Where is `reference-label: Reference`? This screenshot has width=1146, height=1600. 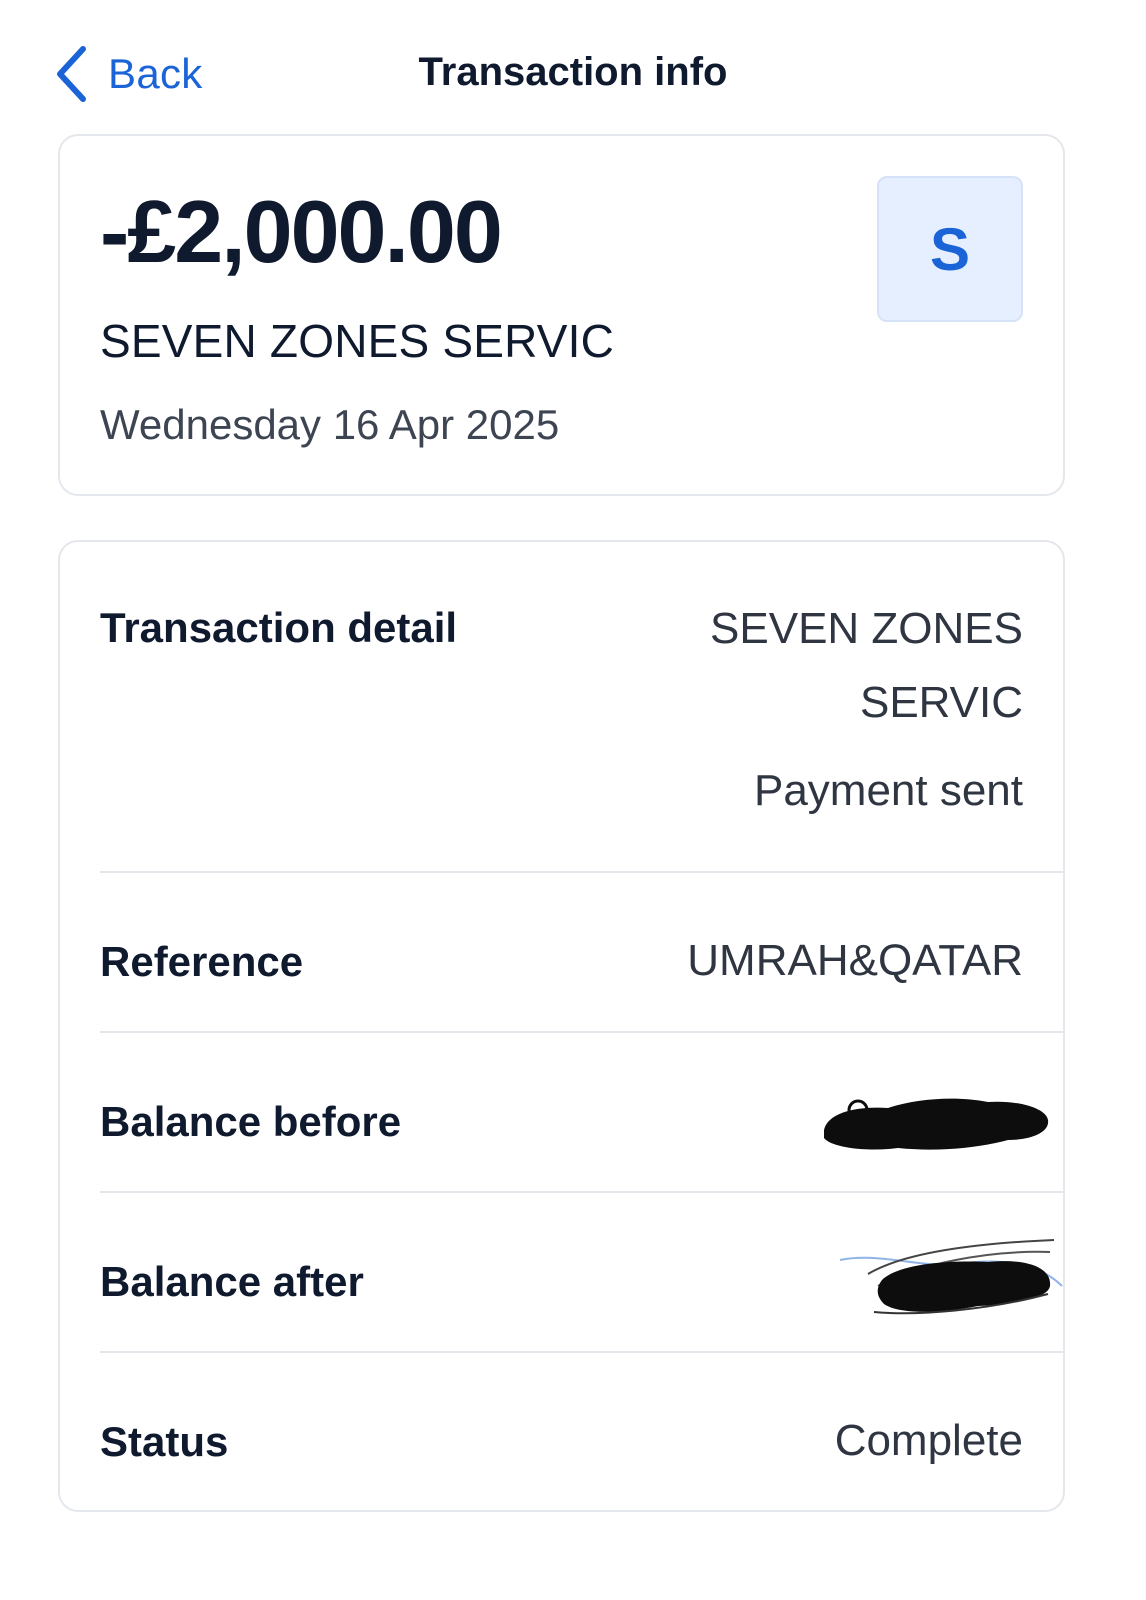 reference-label: Reference is located at coordinates (202, 961).